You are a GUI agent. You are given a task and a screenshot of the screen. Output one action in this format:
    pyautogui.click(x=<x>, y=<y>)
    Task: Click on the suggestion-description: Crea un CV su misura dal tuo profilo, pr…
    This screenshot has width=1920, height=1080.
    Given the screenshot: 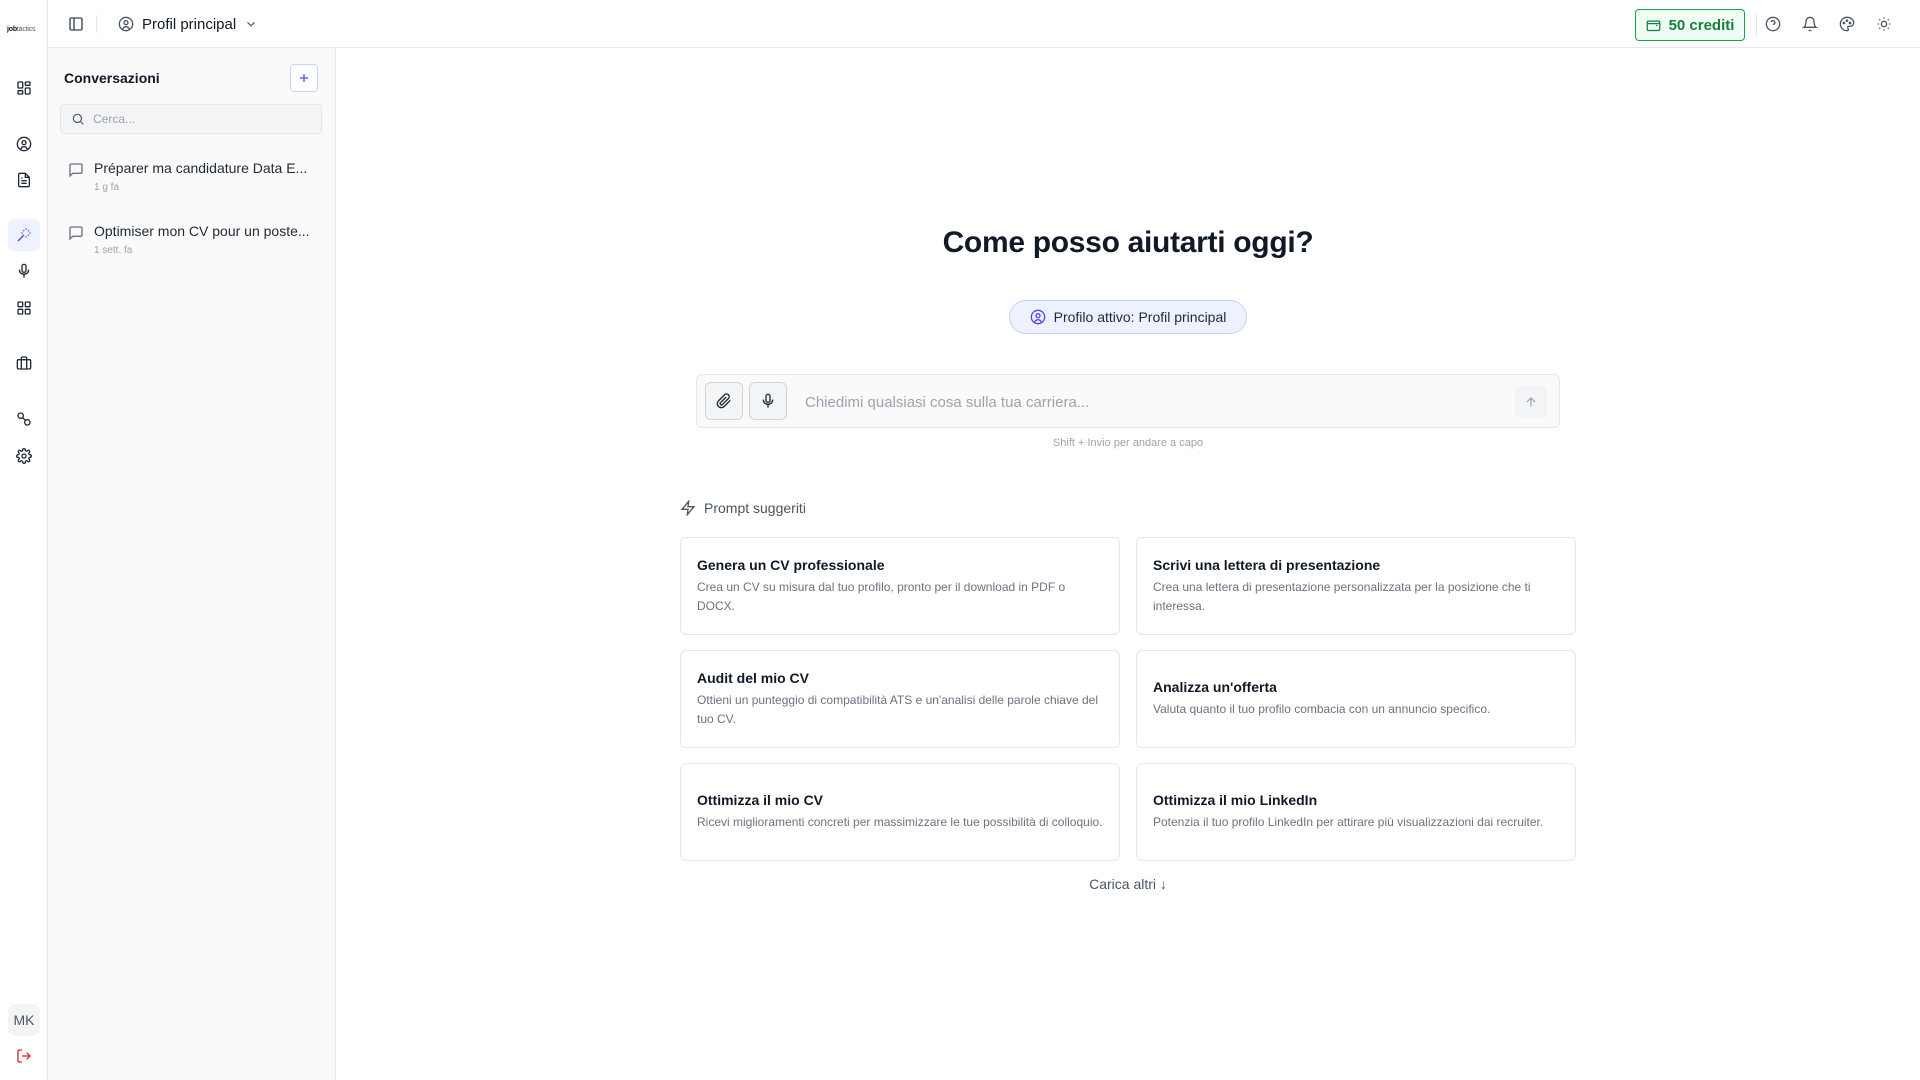 What is the action you would take?
    pyautogui.click(x=881, y=596)
    